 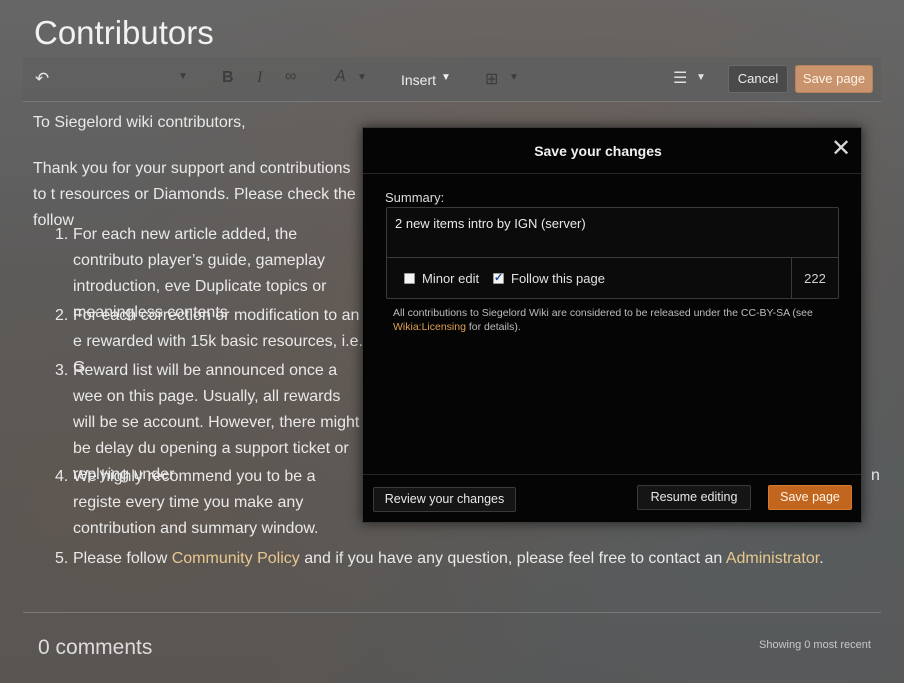 What do you see at coordinates (236, 558) in the screenshot?
I see `community-policy-link: Community Policy` at bounding box center [236, 558].